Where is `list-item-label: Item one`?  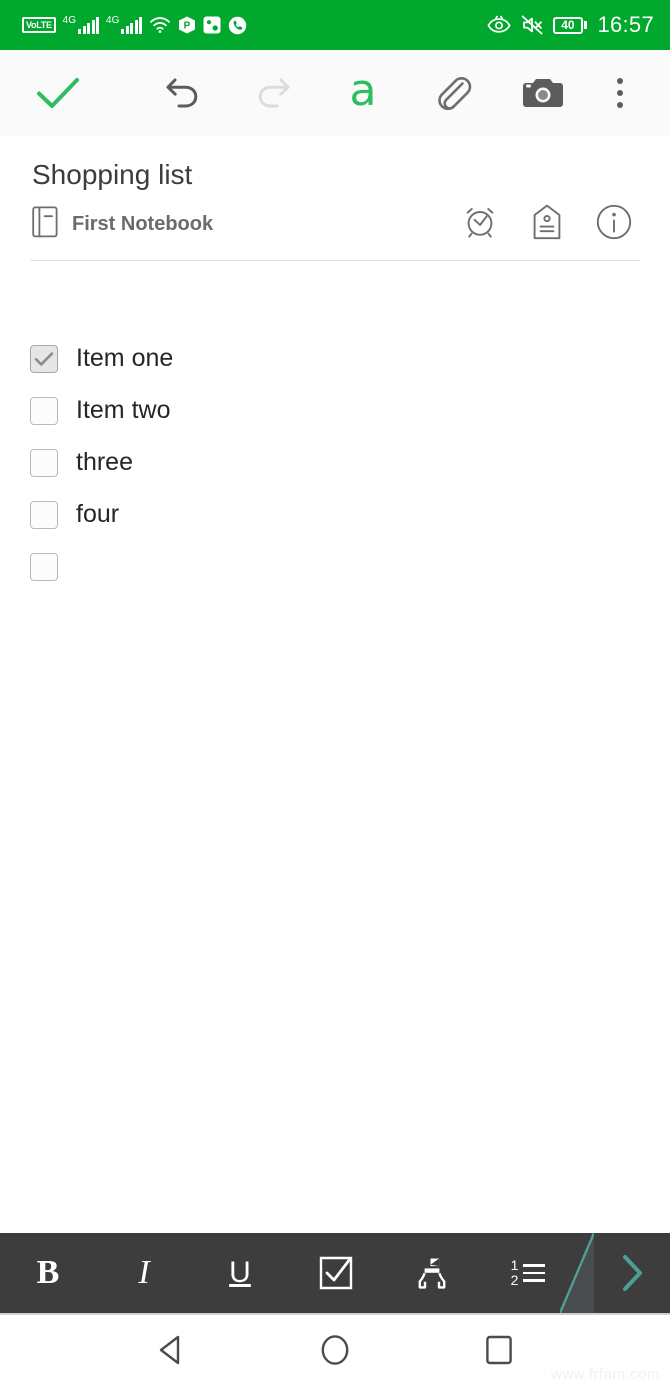 list-item-label: Item one is located at coordinates (124, 358).